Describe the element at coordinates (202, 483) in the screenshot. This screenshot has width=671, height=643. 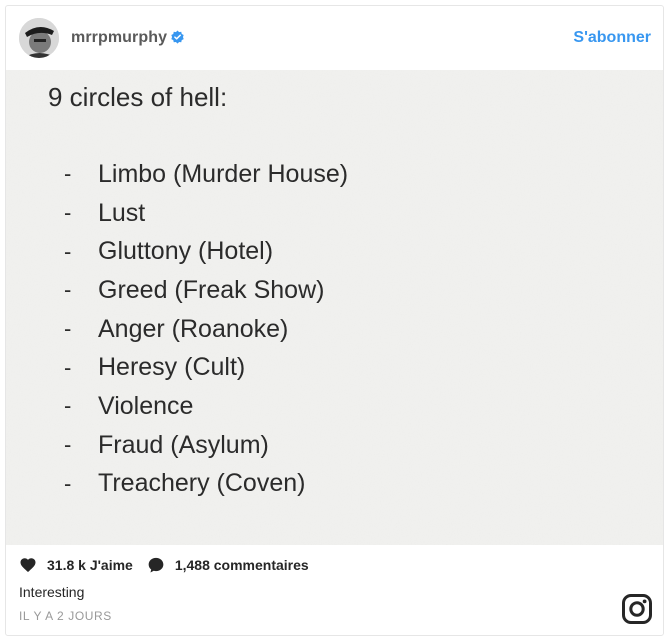
I see `list-item-text: Treachery (Coven)` at that location.